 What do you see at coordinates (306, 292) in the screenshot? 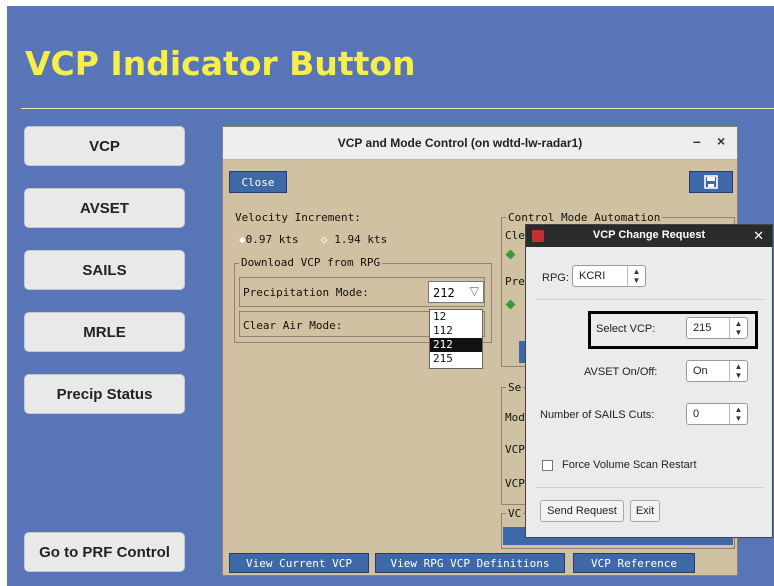
I see `precip-mode-label: Precipitation Mode:` at bounding box center [306, 292].